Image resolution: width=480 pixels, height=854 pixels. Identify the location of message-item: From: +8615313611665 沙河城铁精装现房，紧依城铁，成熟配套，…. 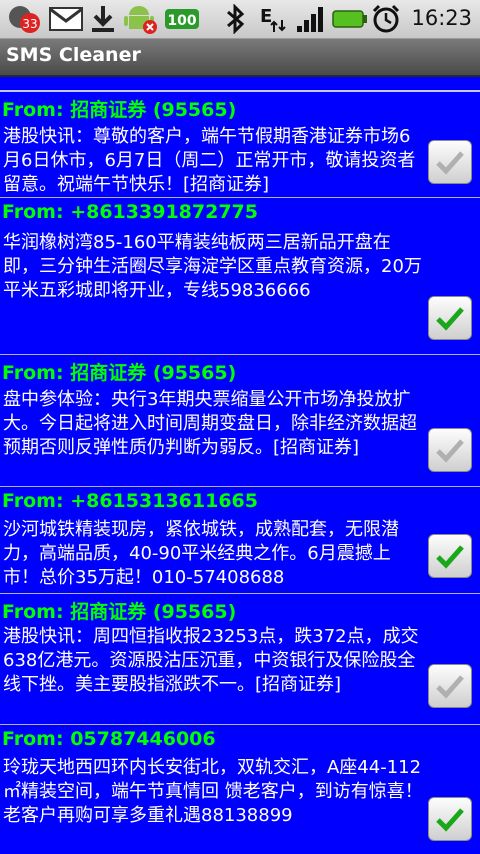
(240, 541).